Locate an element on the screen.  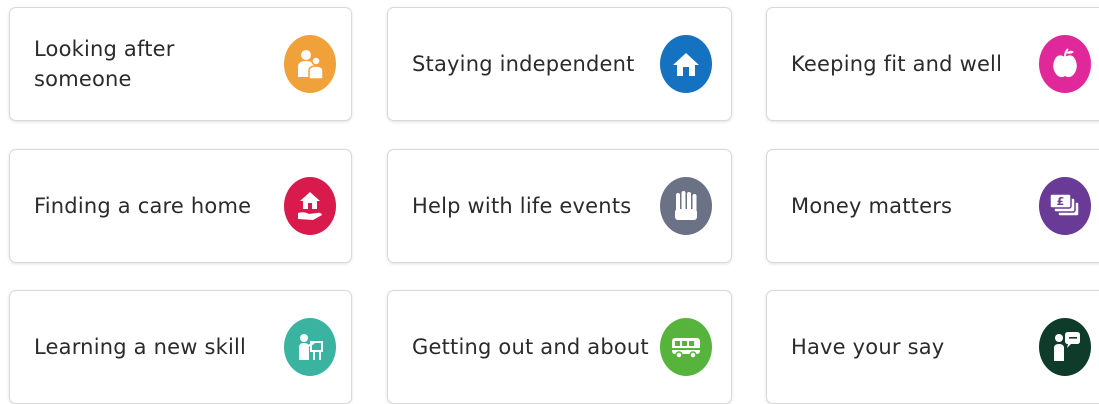
tile-label: Money matters is located at coordinates (872, 206).